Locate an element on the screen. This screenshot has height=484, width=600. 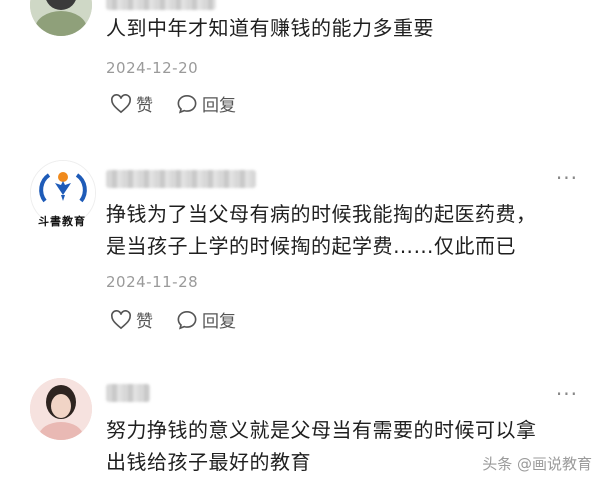
watermark: 头条 @画说教育 is located at coordinates (537, 464).